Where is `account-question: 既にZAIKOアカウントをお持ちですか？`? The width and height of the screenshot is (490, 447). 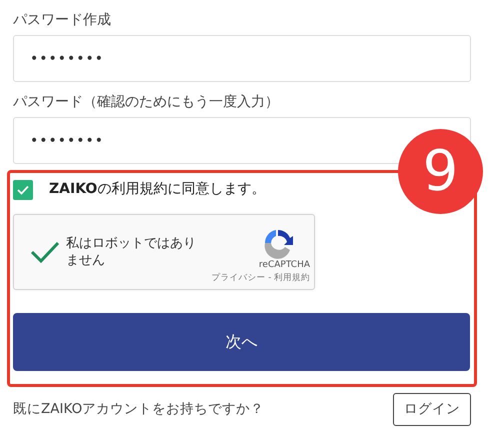
account-question: 既にZAIKOアカウントをお持ちですか？ is located at coordinates (138, 410).